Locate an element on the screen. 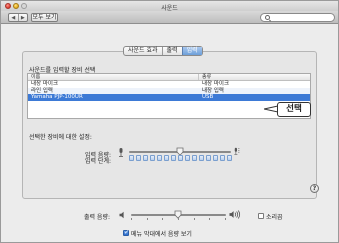  speaker-low-icon is located at coordinates (121, 215).